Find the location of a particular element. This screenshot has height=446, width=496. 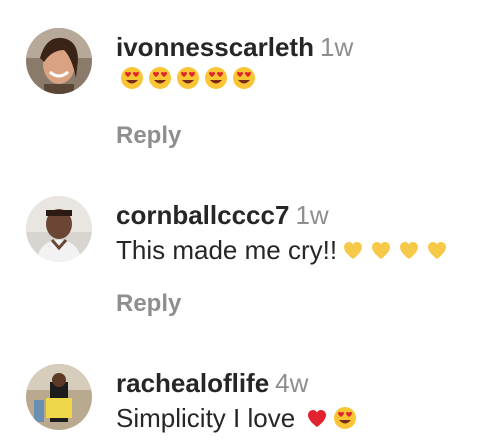

comment-text: Simplicity I love is located at coordinates (306, 418).